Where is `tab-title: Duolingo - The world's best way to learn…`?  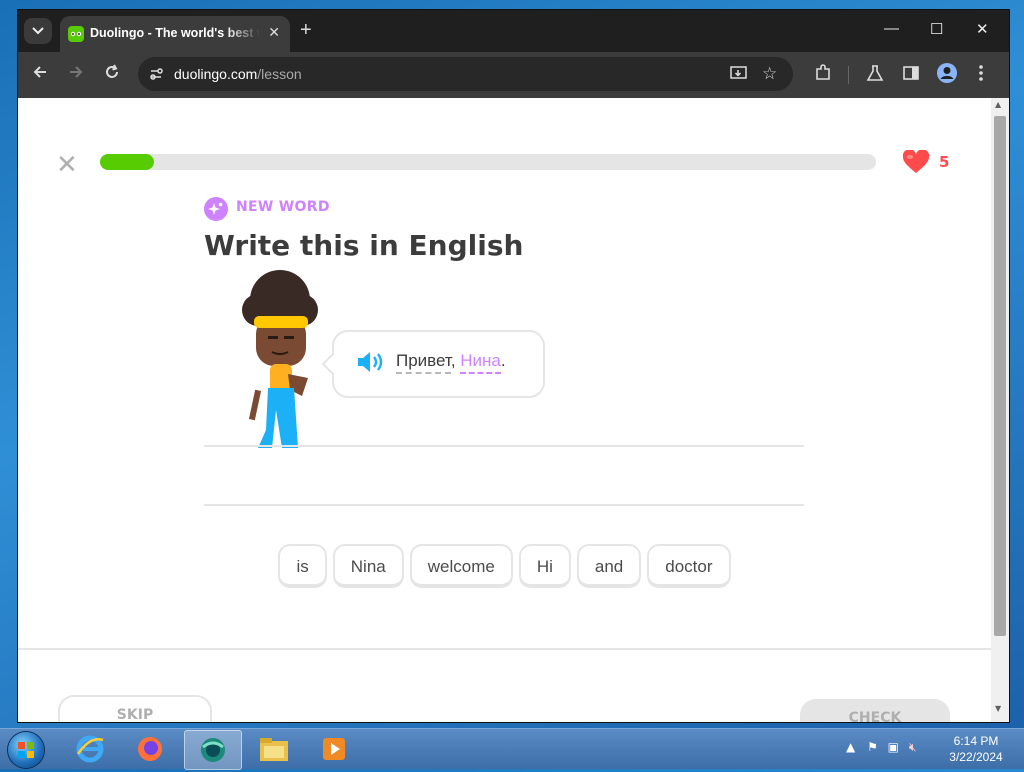
tab-title: Duolingo - The world's best way to learn… is located at coordinates (175, 33).